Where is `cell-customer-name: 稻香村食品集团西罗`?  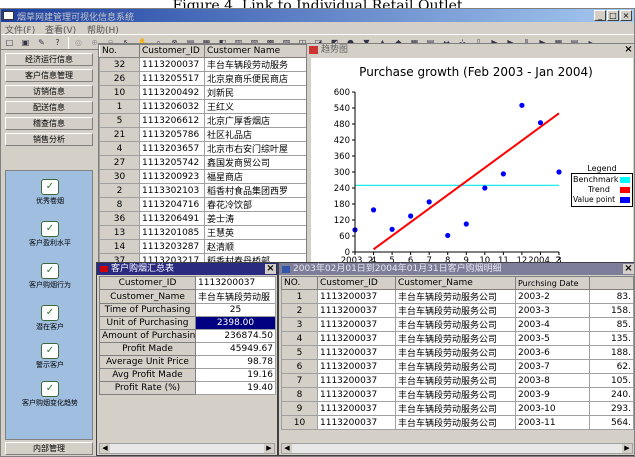 cell-customer-name: 稻香村食品集团西罗 is located at coordinates (255, 190).